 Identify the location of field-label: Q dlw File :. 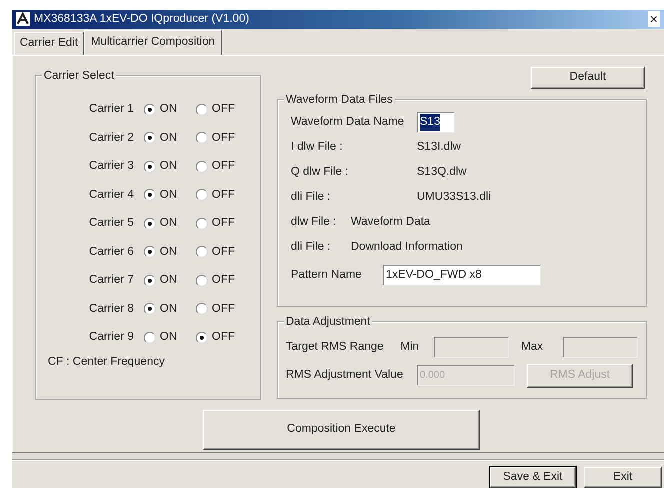
(320, 172).